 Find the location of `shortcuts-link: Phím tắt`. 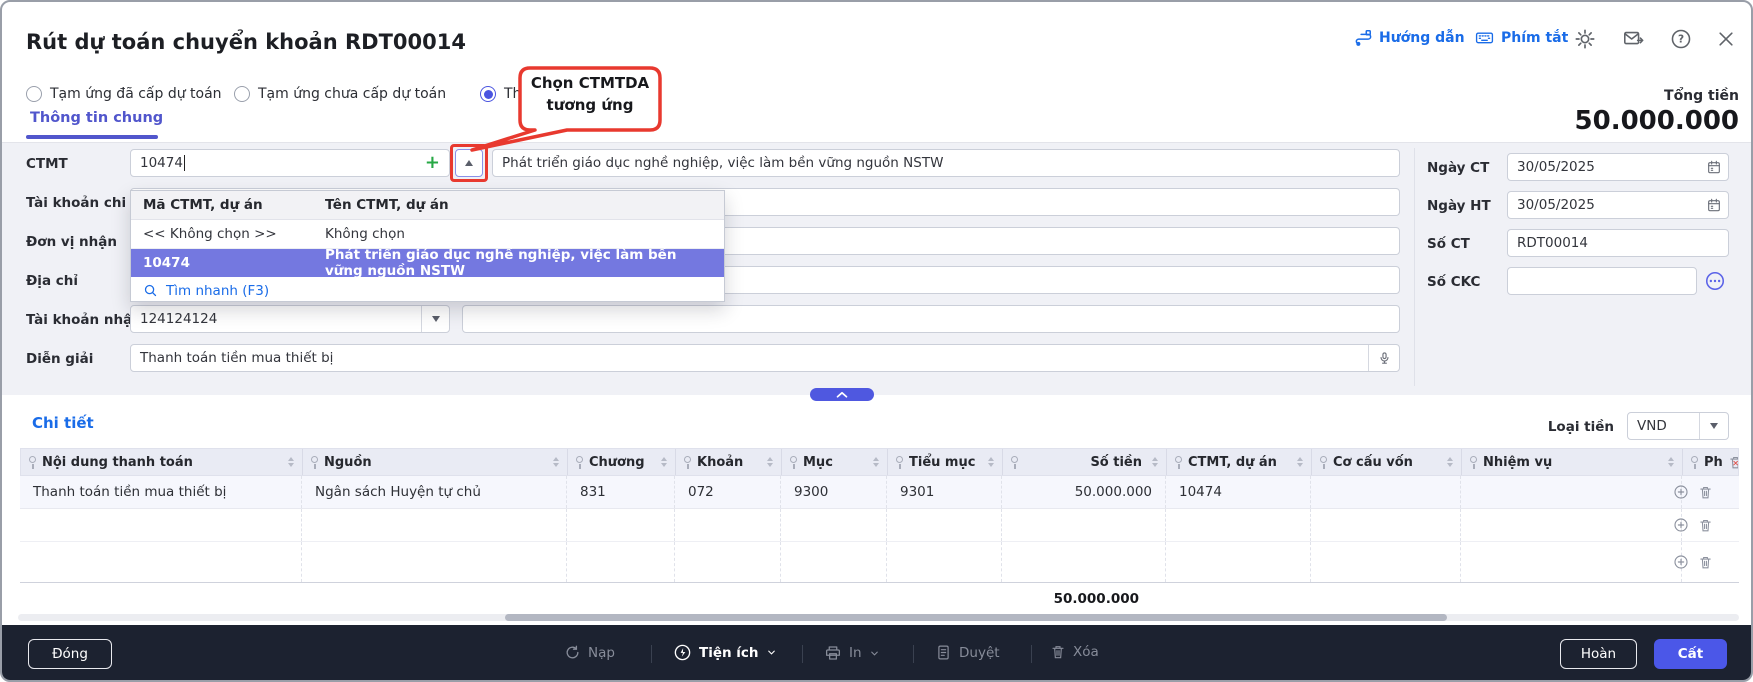

shortcuts-link: Phím tắt is located at coordinates (1521, 37).